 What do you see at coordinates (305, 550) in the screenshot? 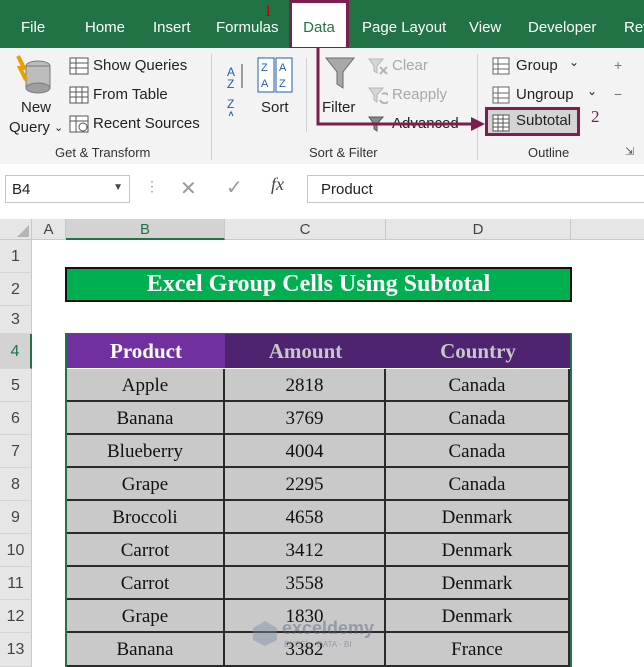
I see `table-cell-amount: 3412` at bounding box center [305, 550].